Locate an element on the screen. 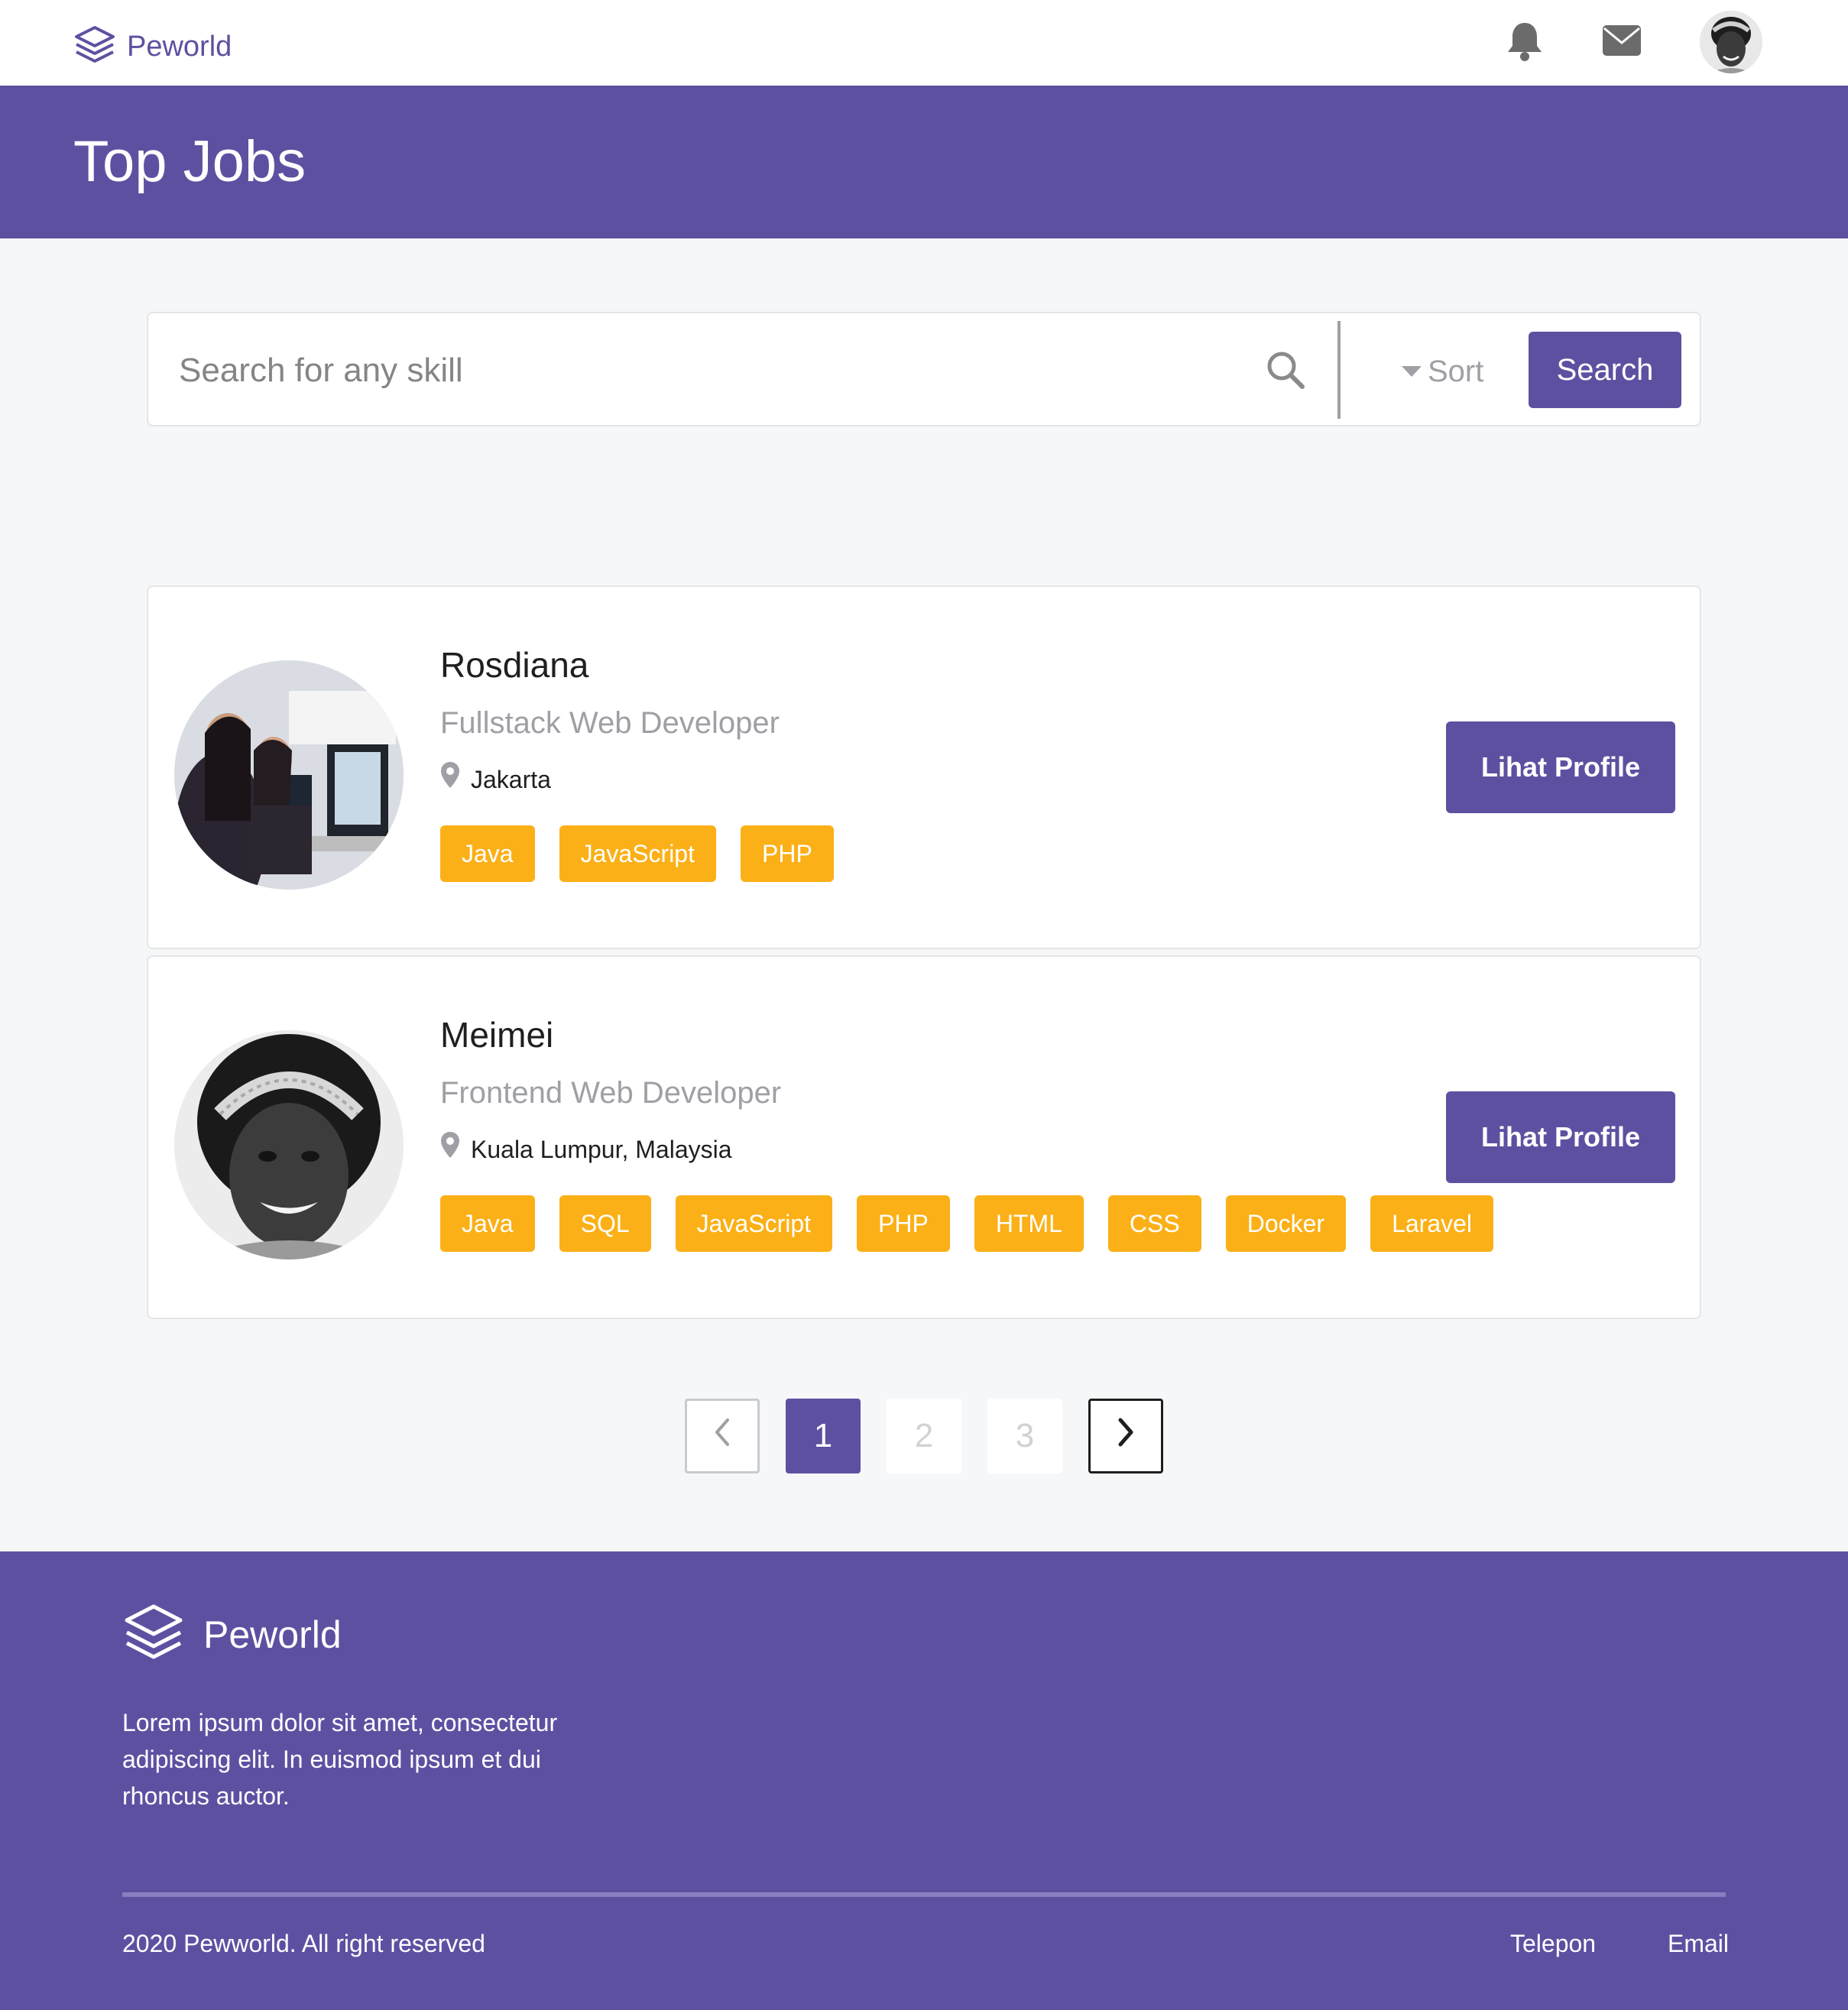 This screenshot has height=2010, width=1848. profile-role: Fullstack Web Developer is located at coordinates (610, 723).